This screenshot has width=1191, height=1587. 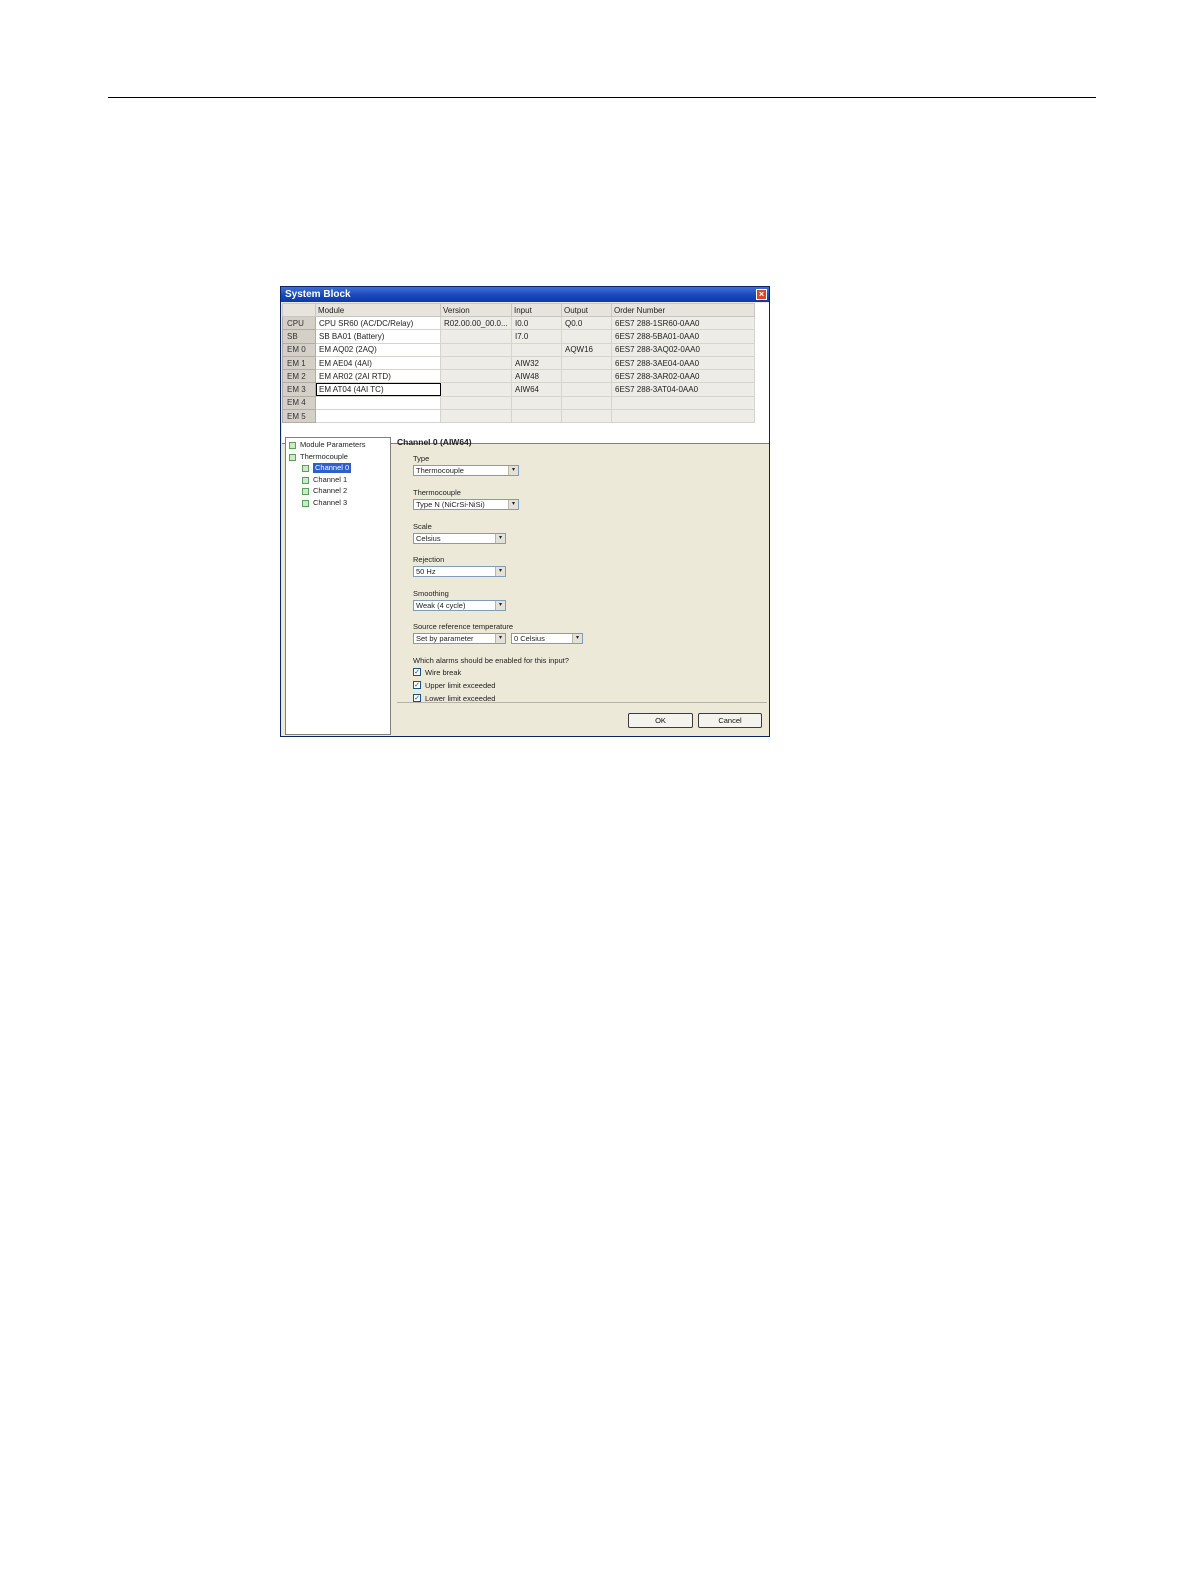 I want to click on cell-output: AQW16, so click(x=586, y=349).